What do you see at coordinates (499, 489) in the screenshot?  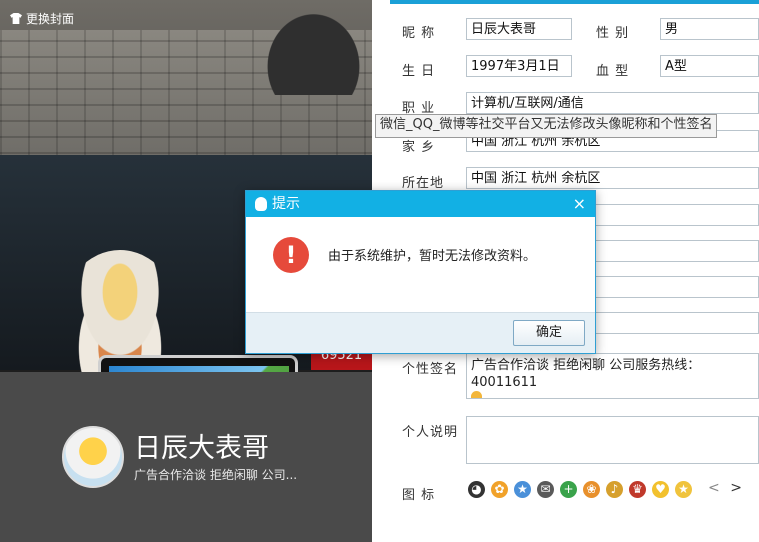 I see `paw-icon: ✿` at bounding box center [499, 489].